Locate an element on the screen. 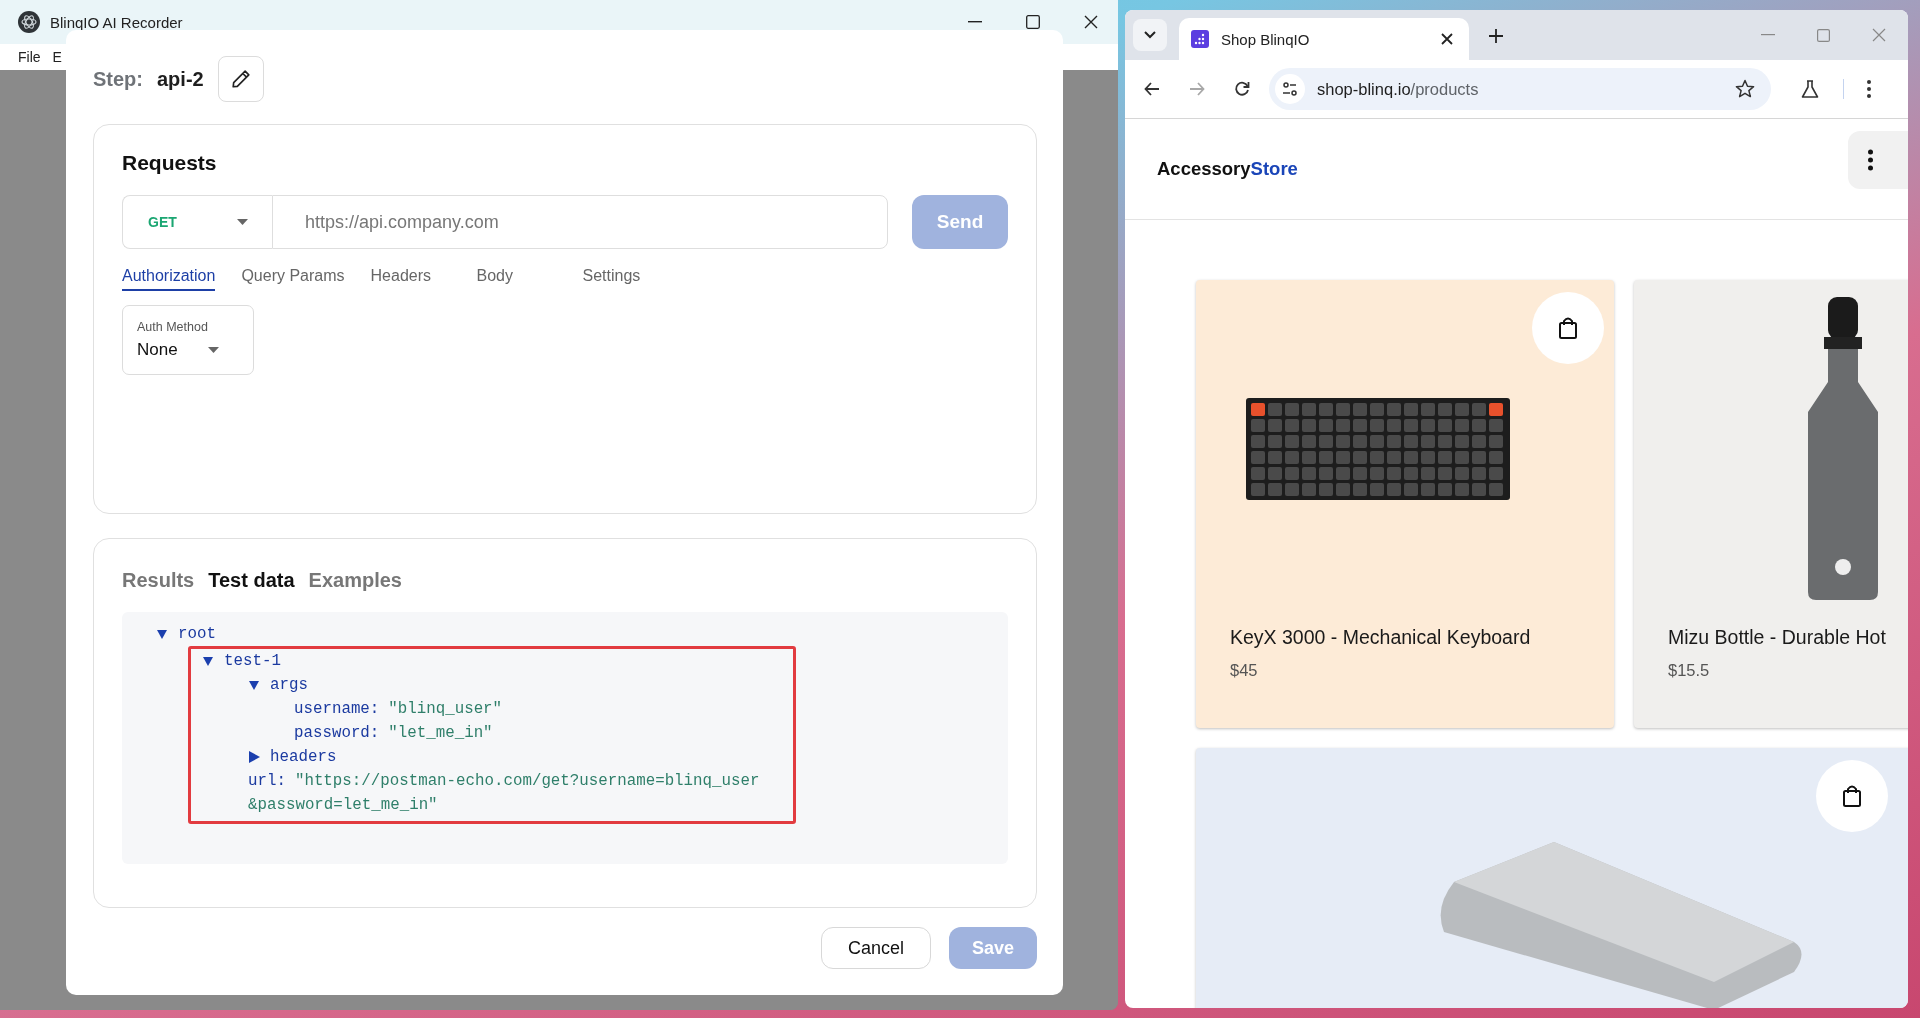 This screenshot has width=1920, height=1018. close-tab-icon is located at coordinates (1447, 39).